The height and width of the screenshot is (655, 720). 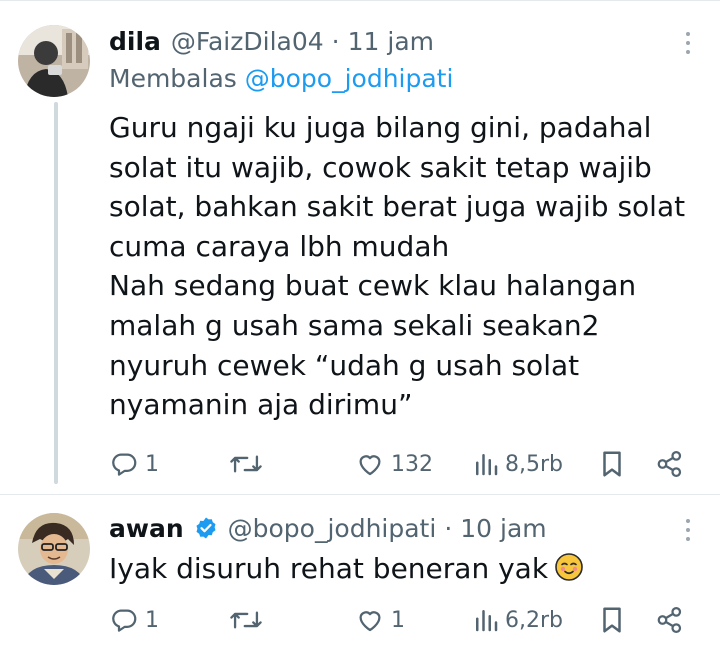 What do you see at coordinates (173, 78) in the screenshot?
I see `replying-label: Membalas` at bounding box center [173, 78].